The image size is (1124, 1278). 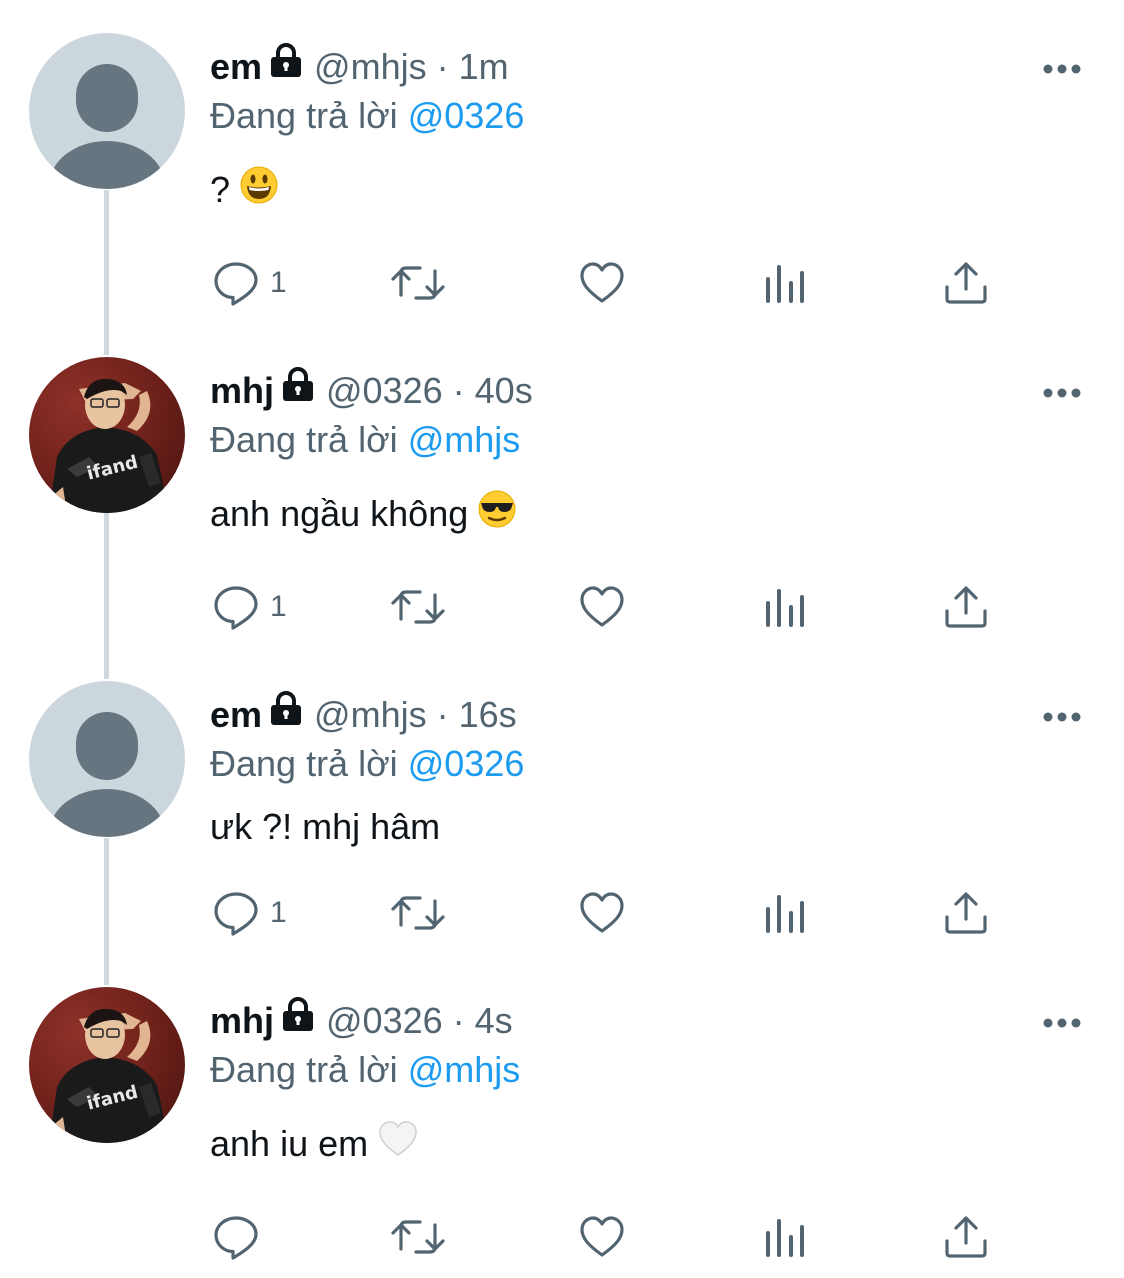 I want to click on timestamp: 4s, so click(x=494, y=1021).